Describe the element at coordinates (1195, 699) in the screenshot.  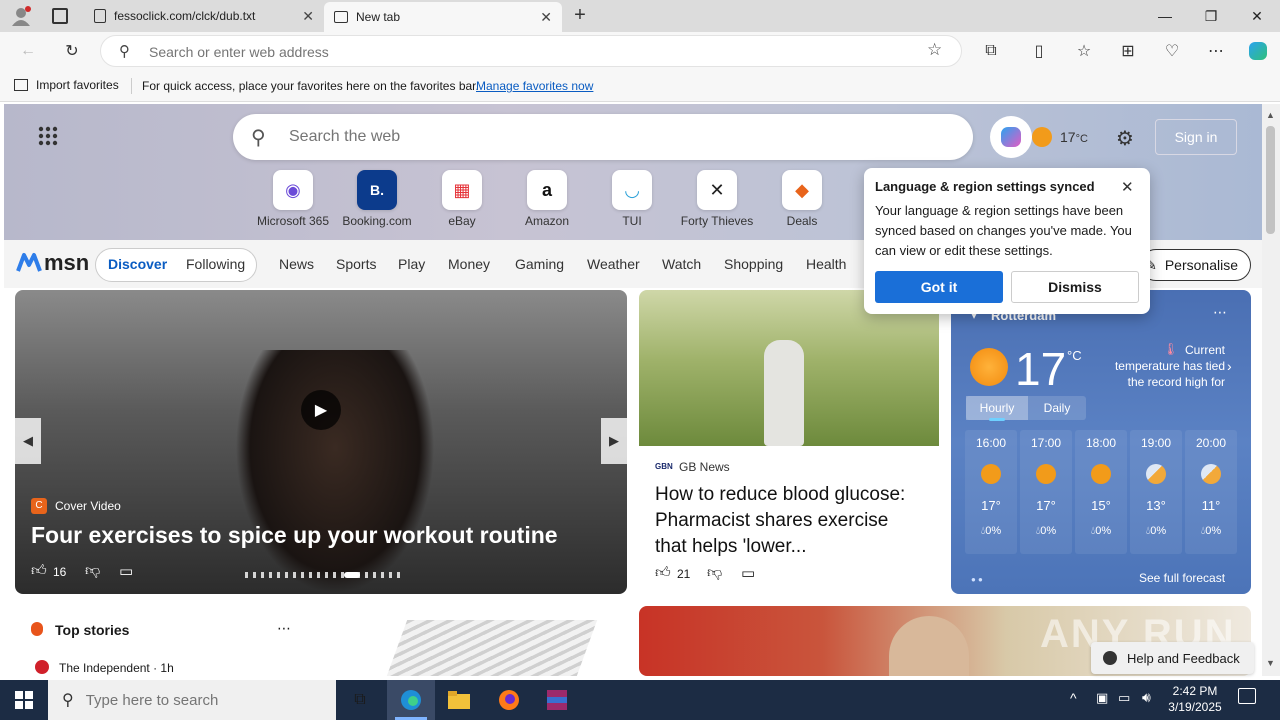
I see `clock: 2:42 PM 3/19/2025` at that location.